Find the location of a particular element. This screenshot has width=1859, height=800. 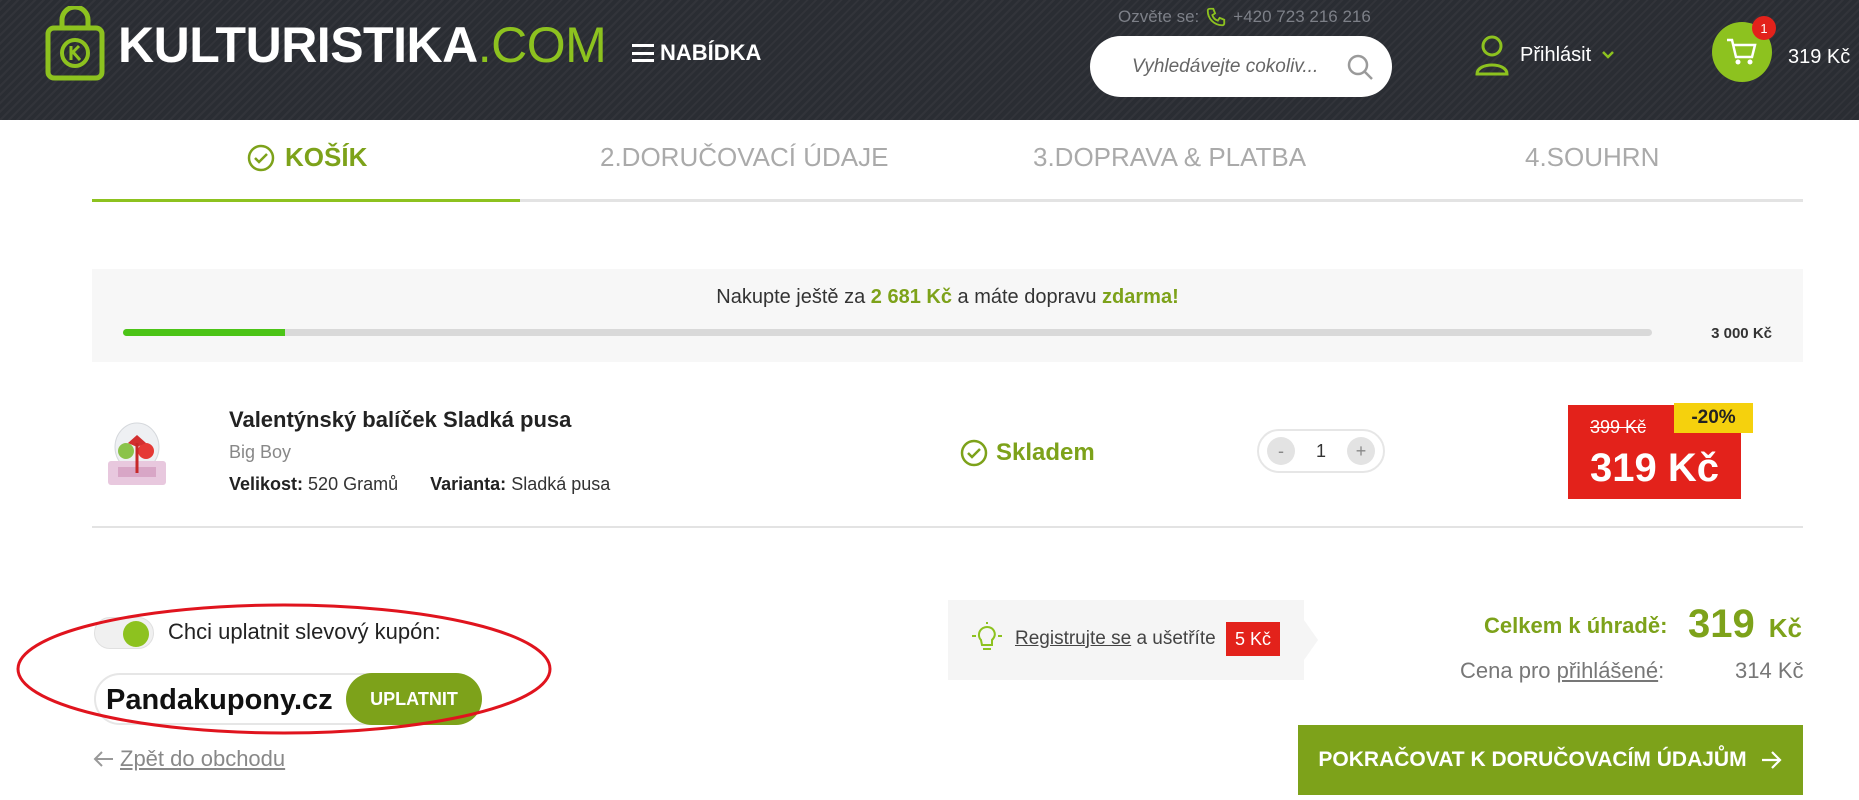

cart-count-badge: 1 is located at coordinates (1764, 28).